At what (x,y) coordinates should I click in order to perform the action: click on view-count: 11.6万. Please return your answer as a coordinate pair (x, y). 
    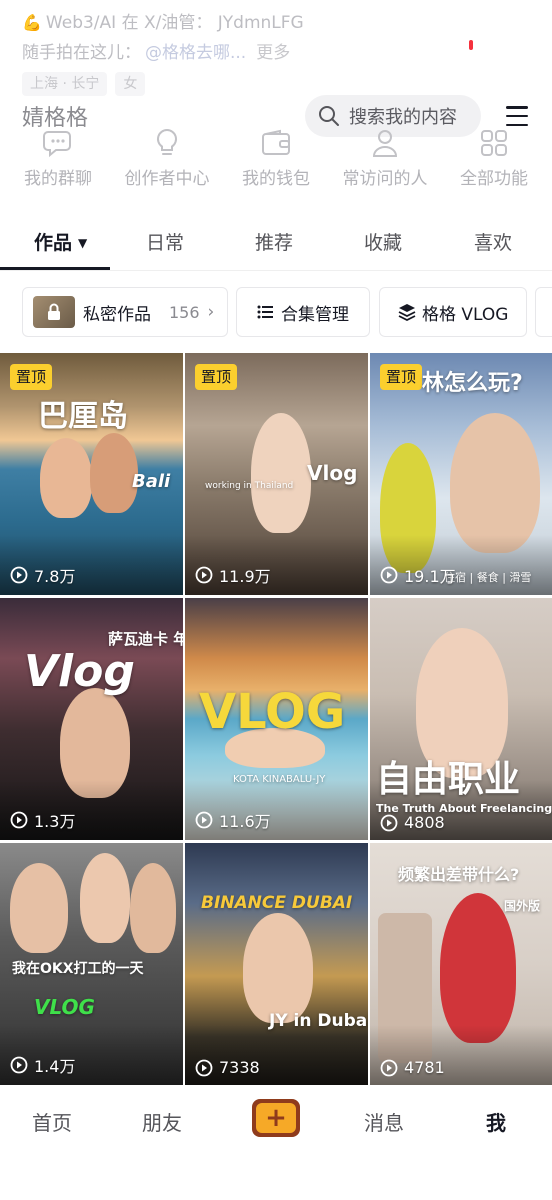
    Looking at the image, I should click on (233, 820).